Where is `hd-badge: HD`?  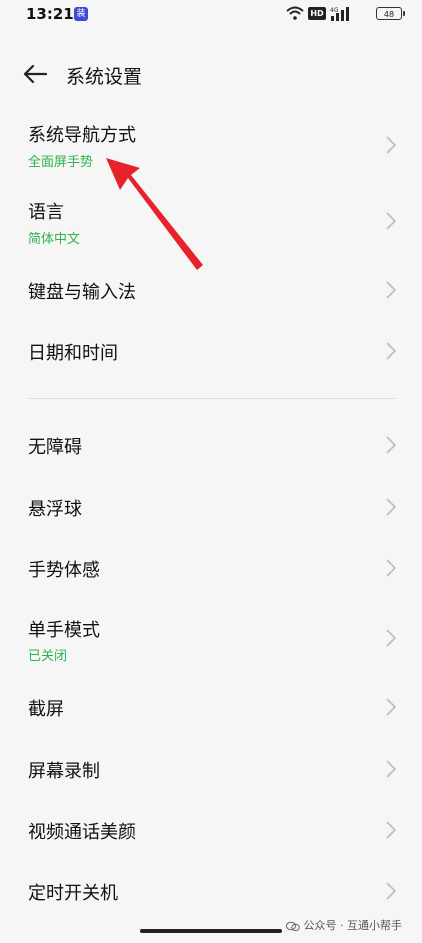
hd-badge: HD is located at coordinates (317, 13).